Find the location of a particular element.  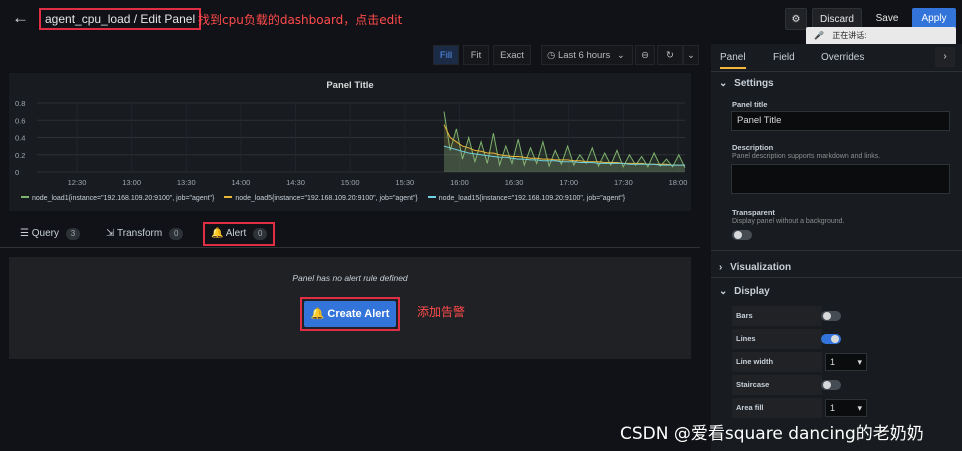

tab-alert: 🔔 Alert 0 is located at coordinates (239, 234).